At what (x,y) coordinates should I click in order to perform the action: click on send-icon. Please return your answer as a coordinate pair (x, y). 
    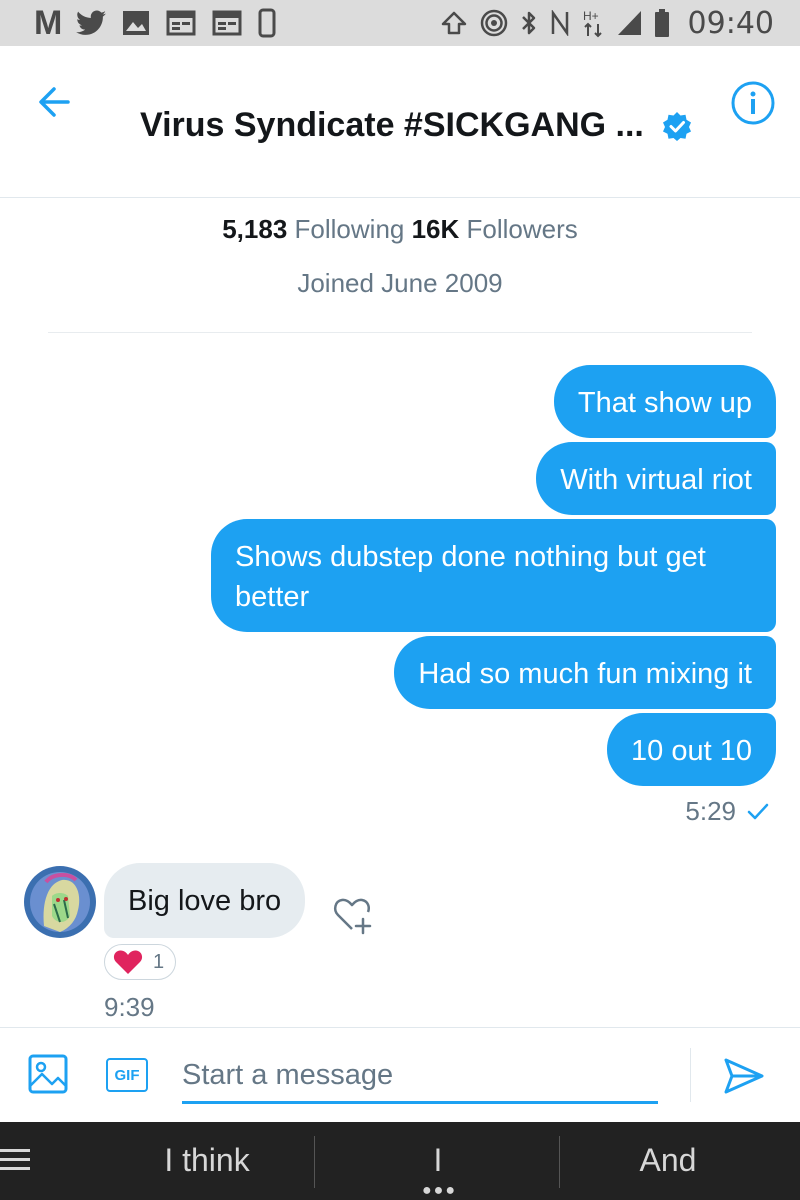
    Looking at the image, I should click on (744, 1076).